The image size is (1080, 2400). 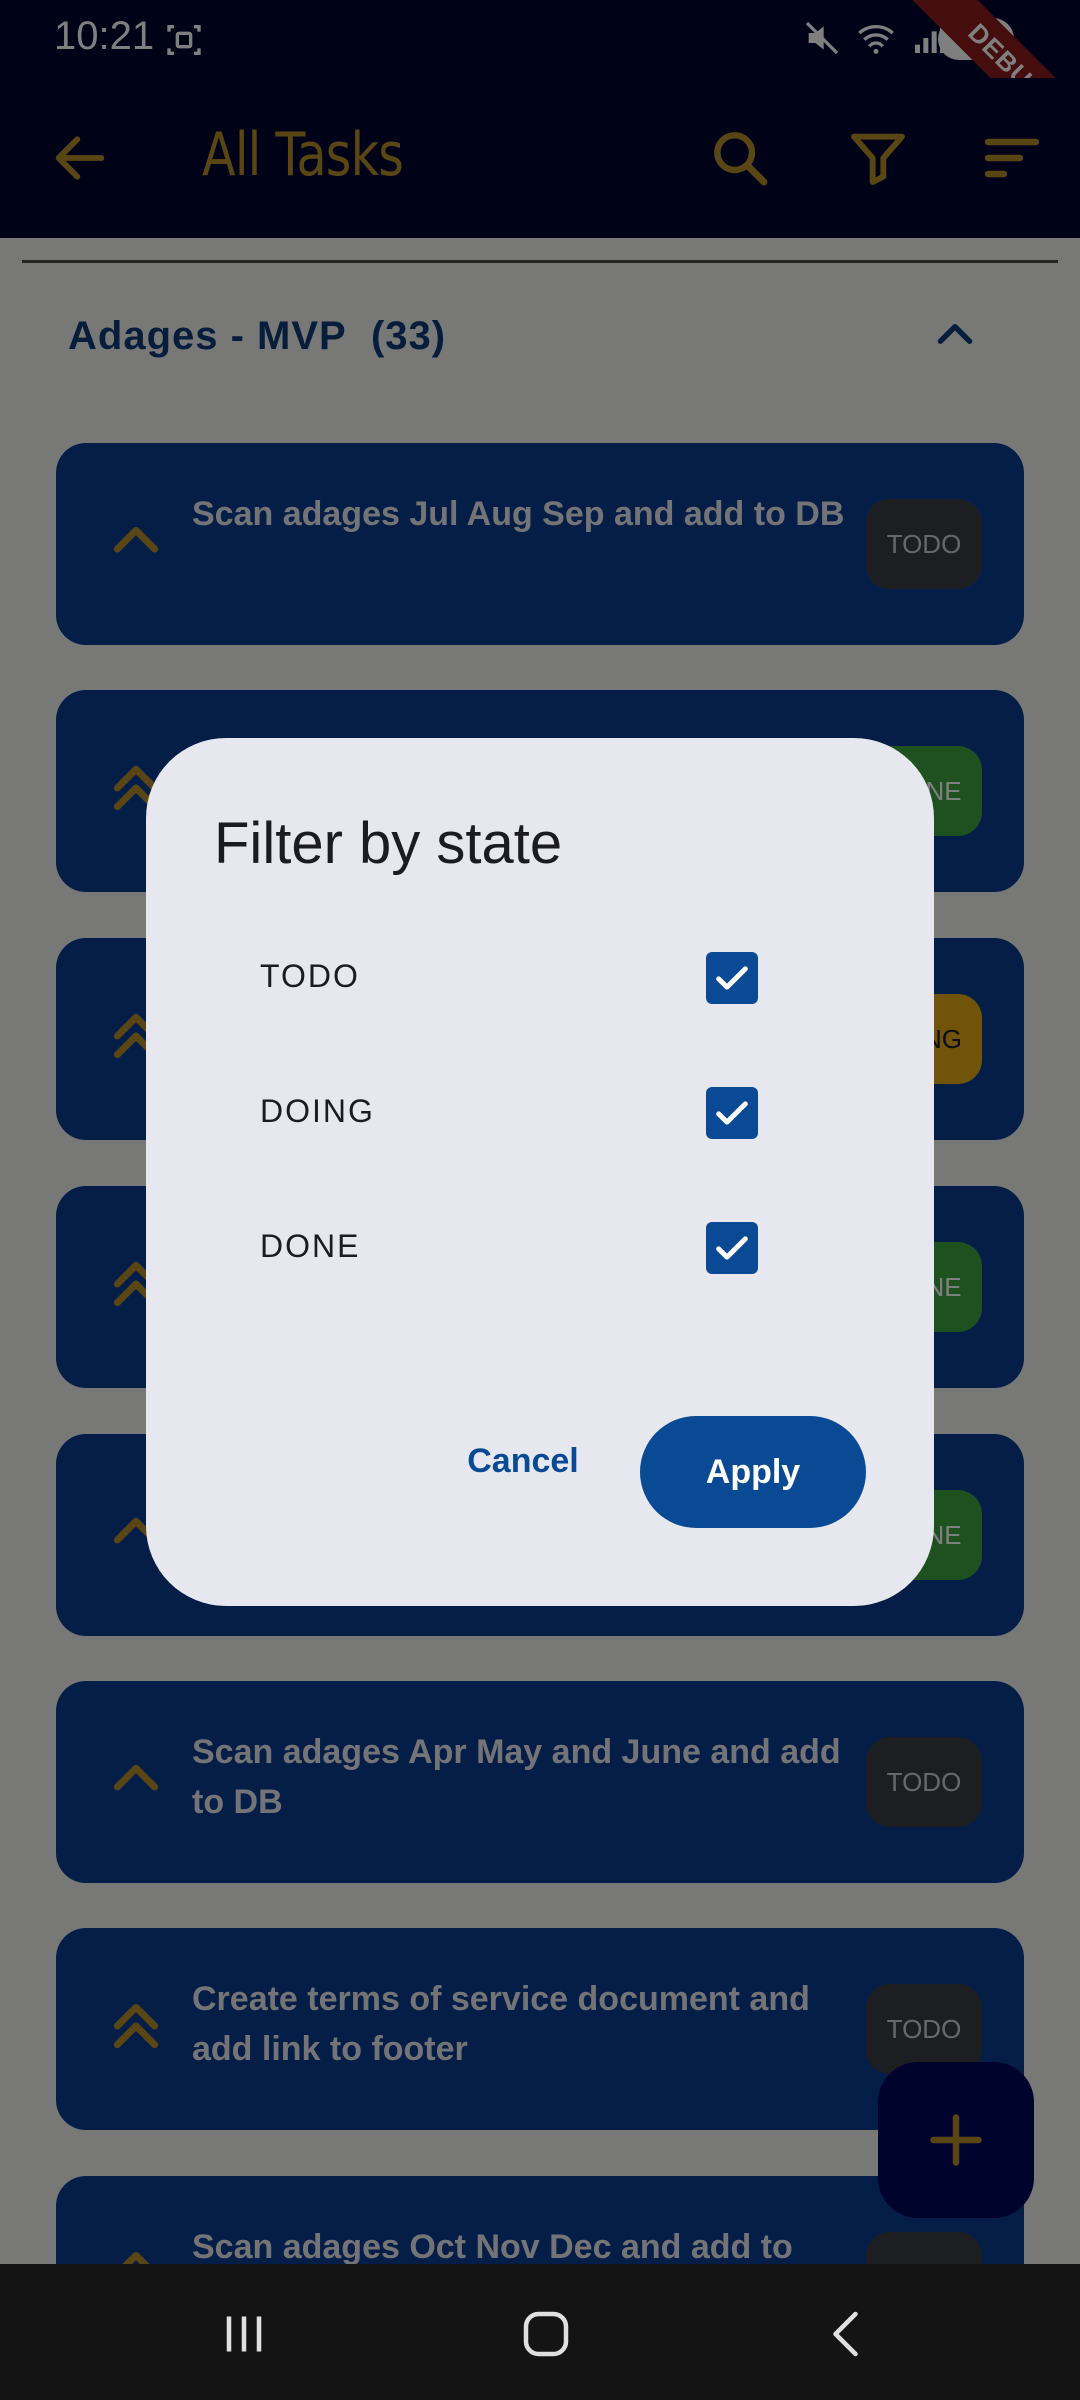 I want to click on filter-option-done: DONE, so click(x=540, y=1248).